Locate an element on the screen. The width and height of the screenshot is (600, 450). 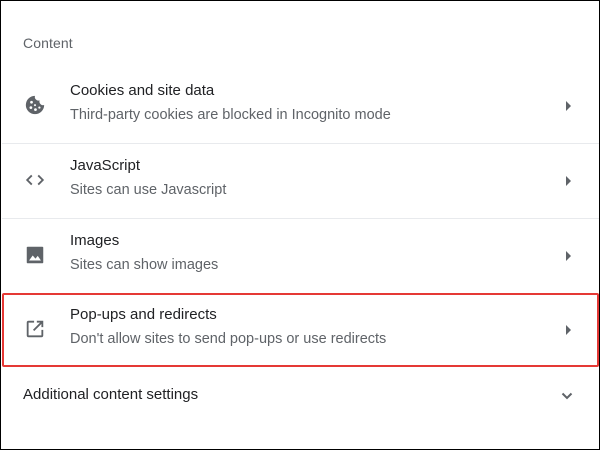
chevron-down-icon is located at coordinates (567, 396).